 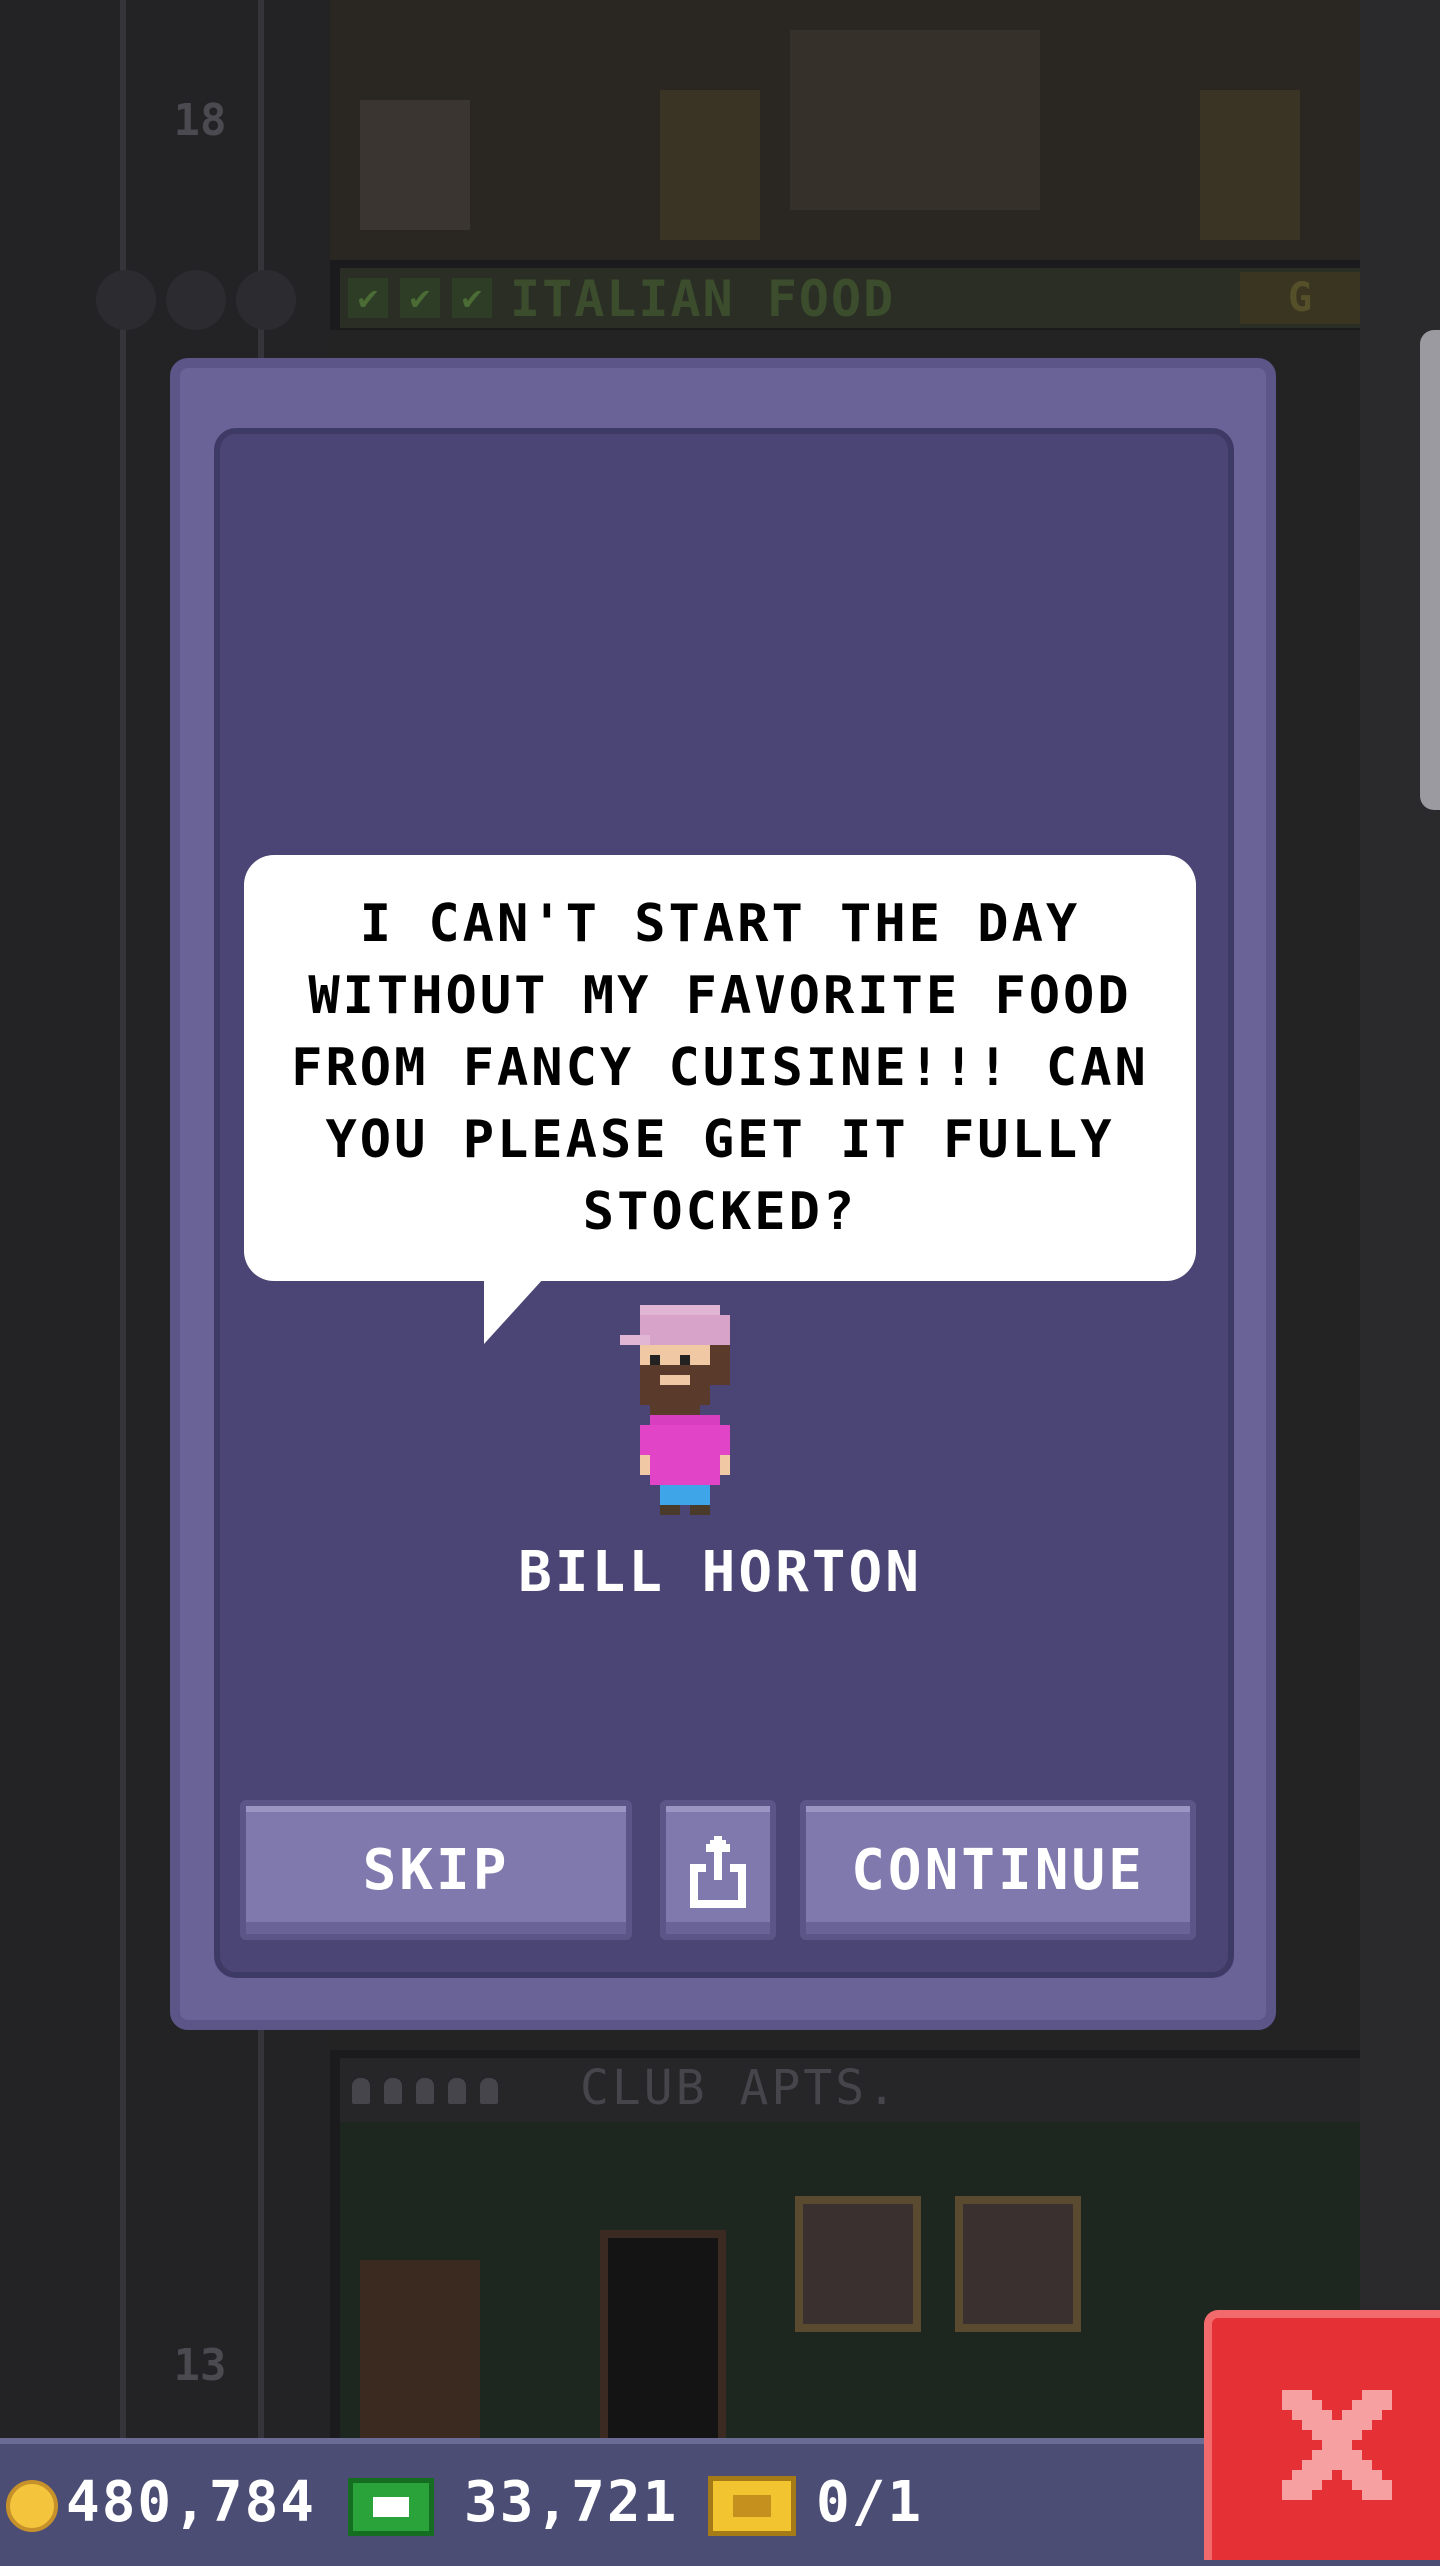 What do you see at coordinates (675, 1410) in the screenshot?
I see `character-avatar` at bounding box center [675, 1410].